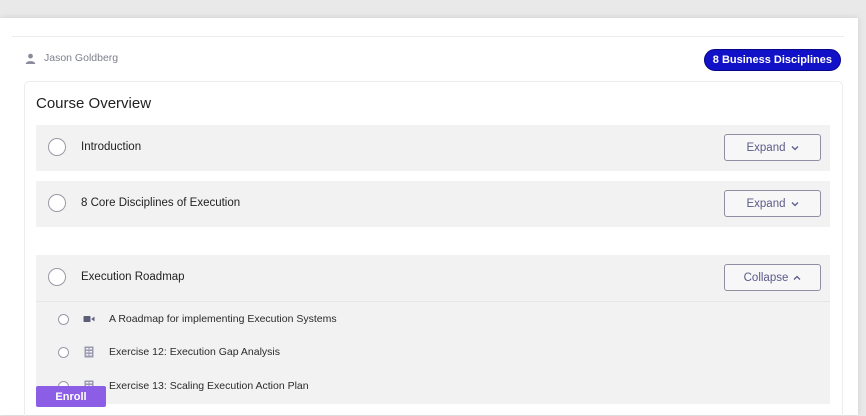 The width and height of the screenshot is (866, 416). What do you see at coordinates (433, 204) in the screenshot?
I see `section-core-disciplines: 8 Core Disciplines of Execution Expand` at bounding box center [433, 204].